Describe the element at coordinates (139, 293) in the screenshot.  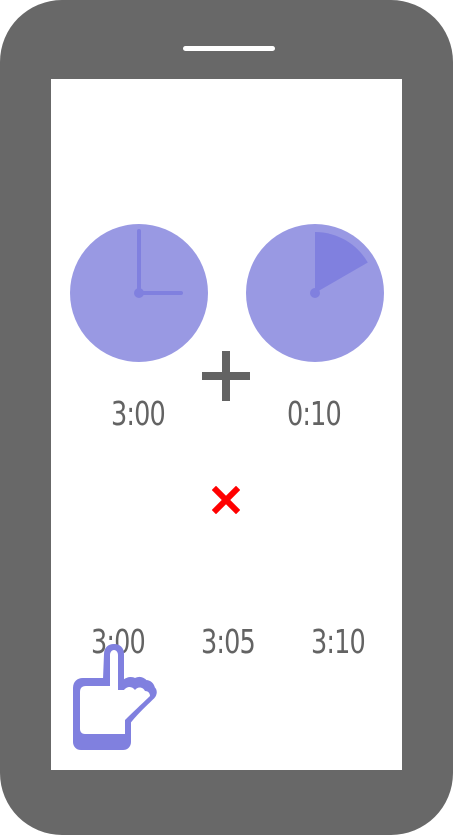
I see `clock-three-oclock-icon` at that location.